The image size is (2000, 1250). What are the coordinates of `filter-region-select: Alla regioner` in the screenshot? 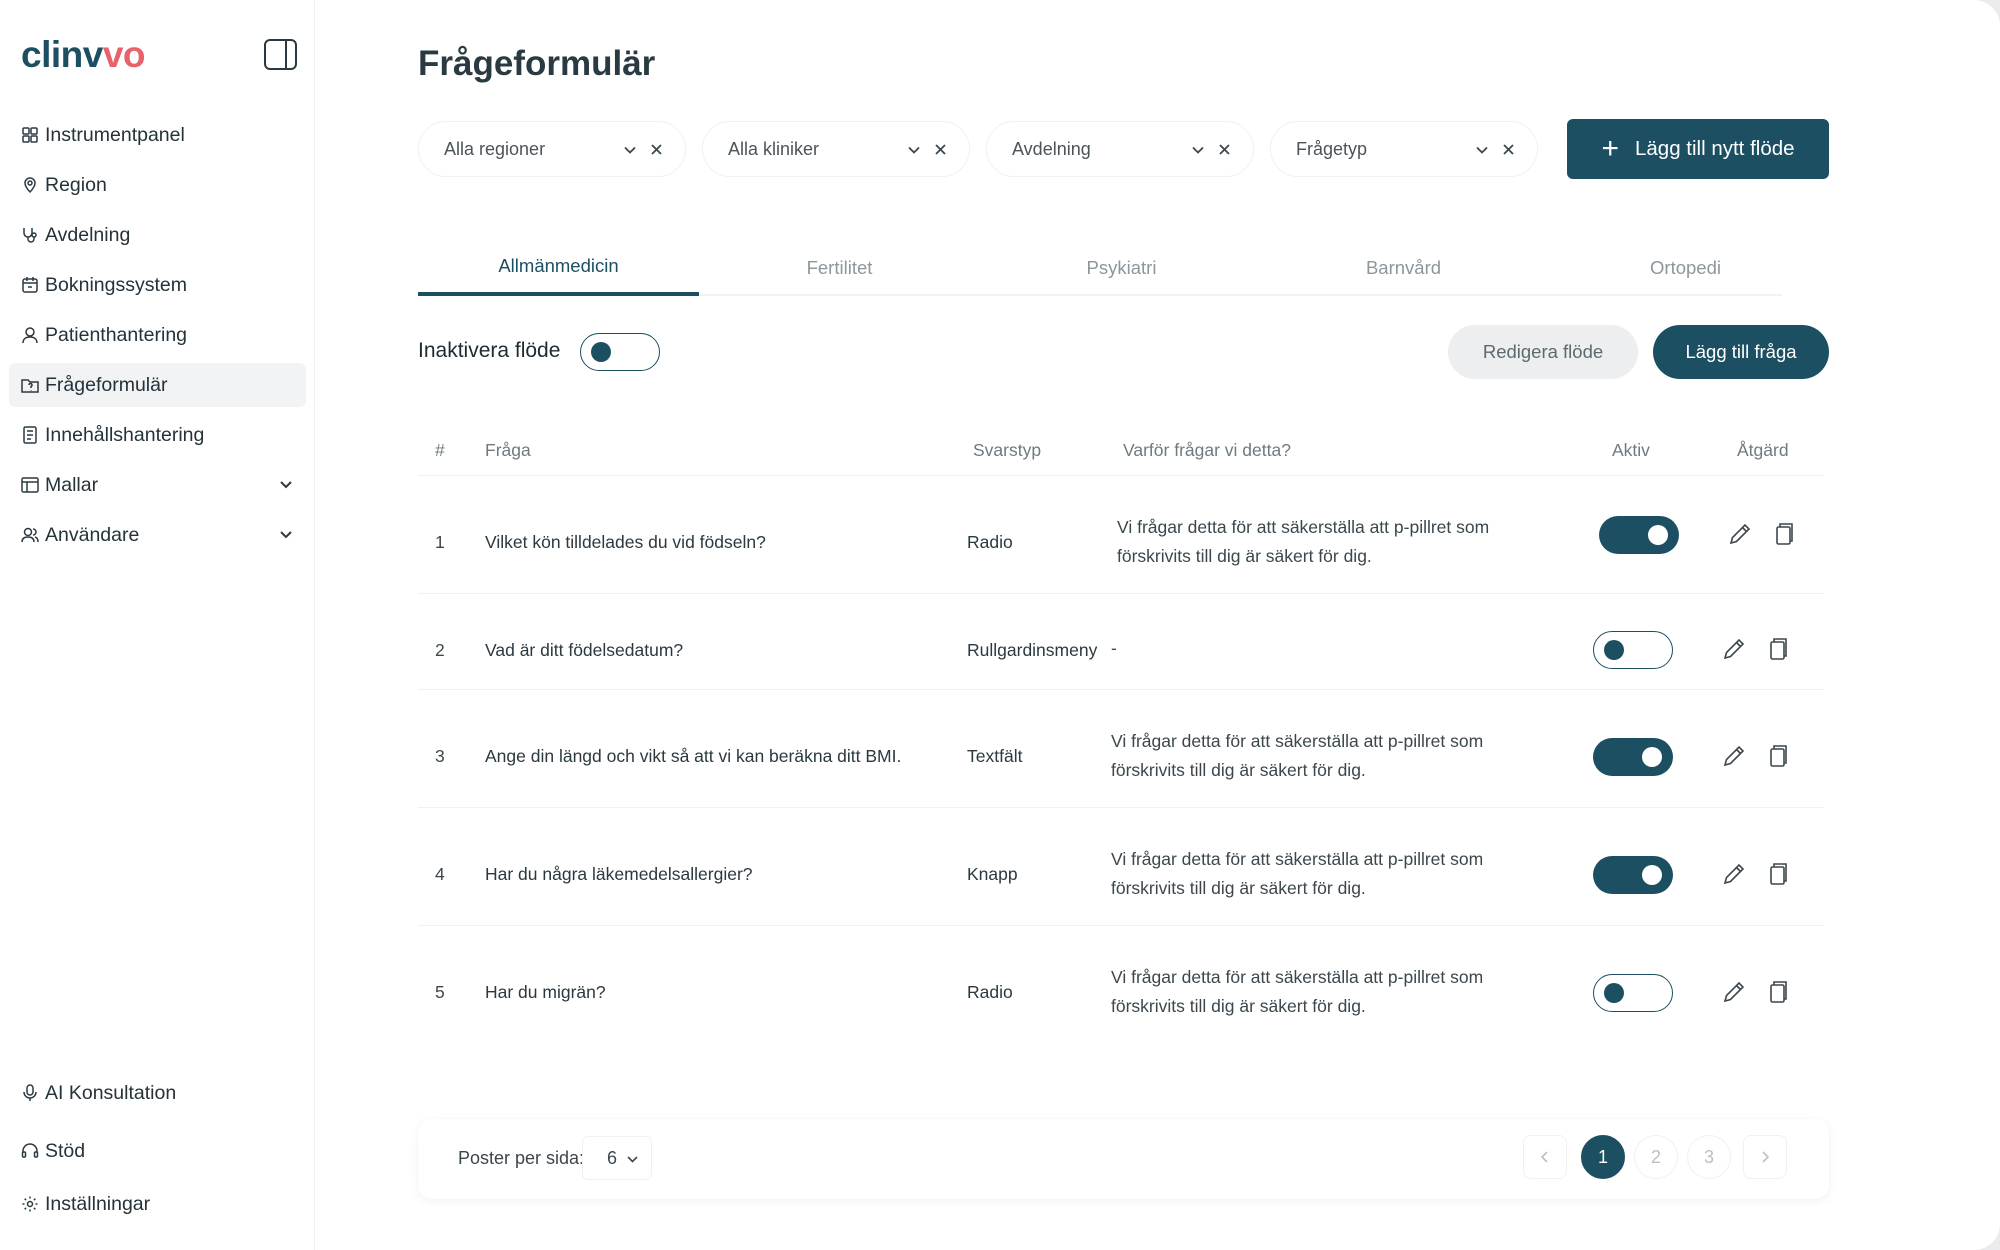 It's located at (552, 149).